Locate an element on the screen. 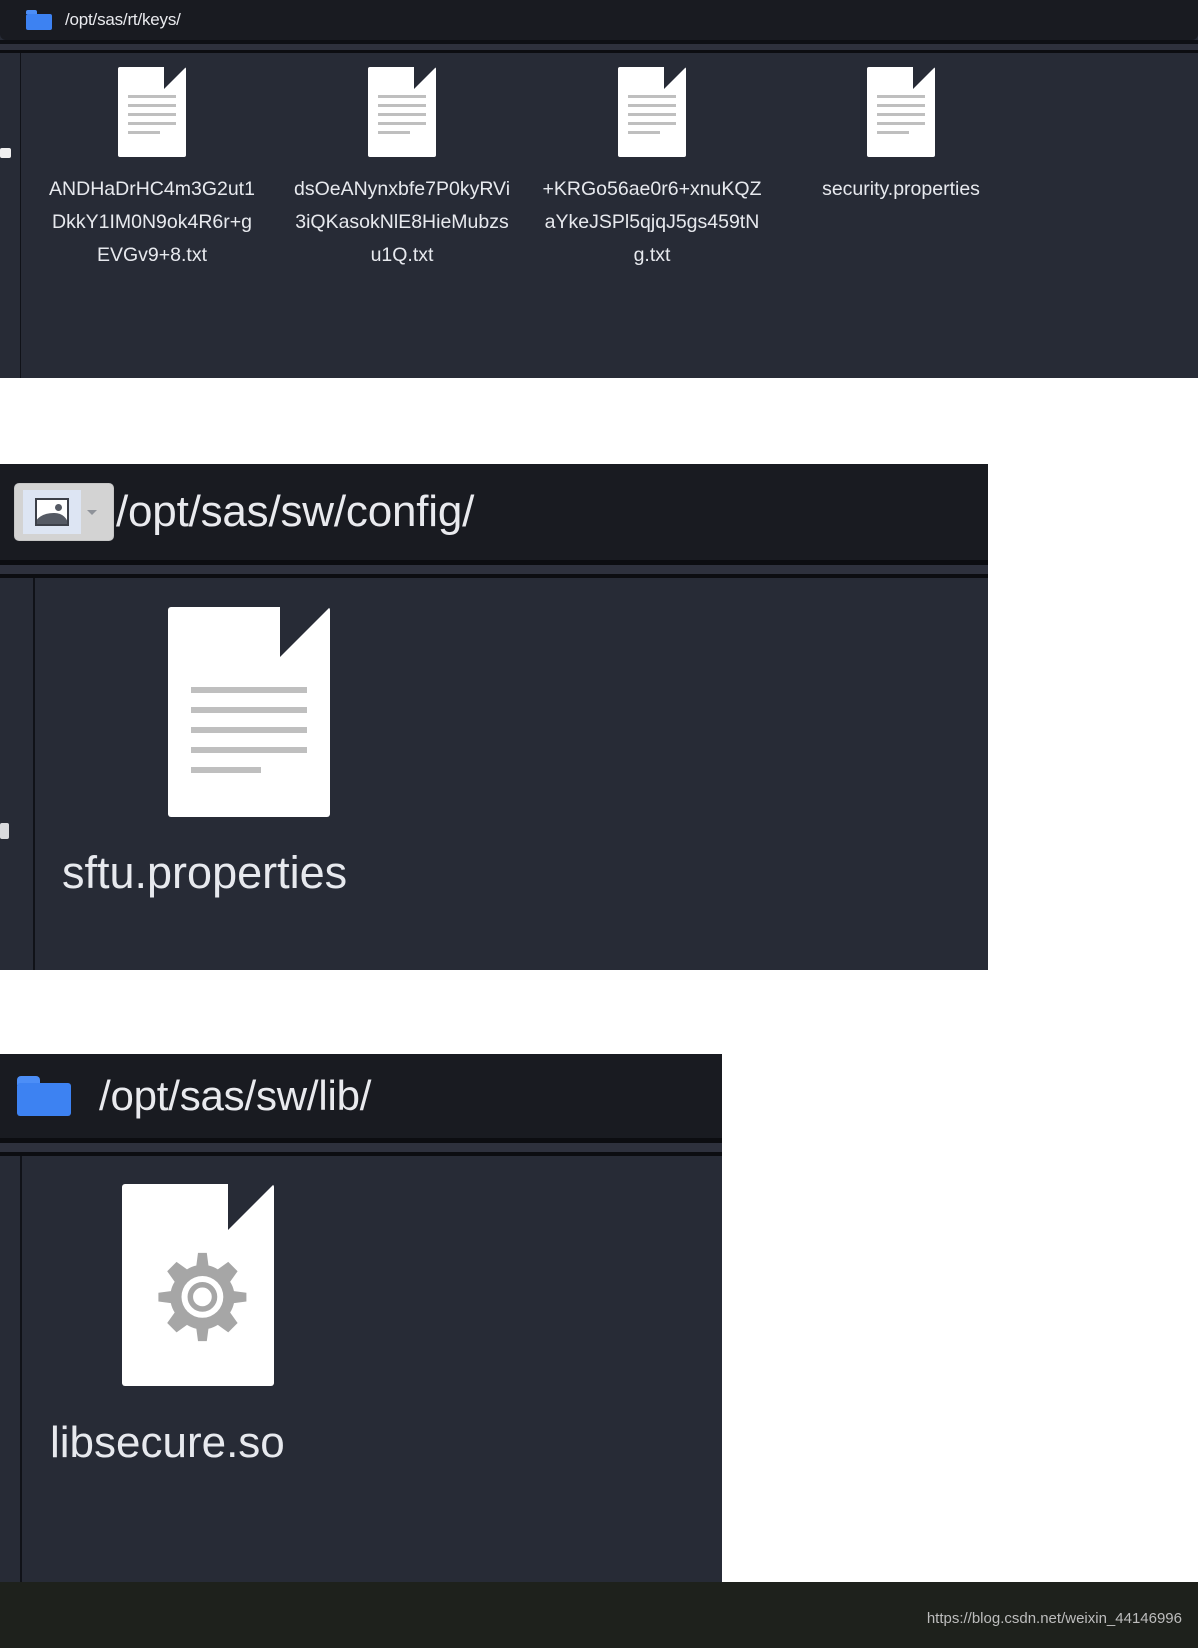 The width and height of the screenshot is (1198, 1648). broken-image-icon is located at coordinates (64, 512).